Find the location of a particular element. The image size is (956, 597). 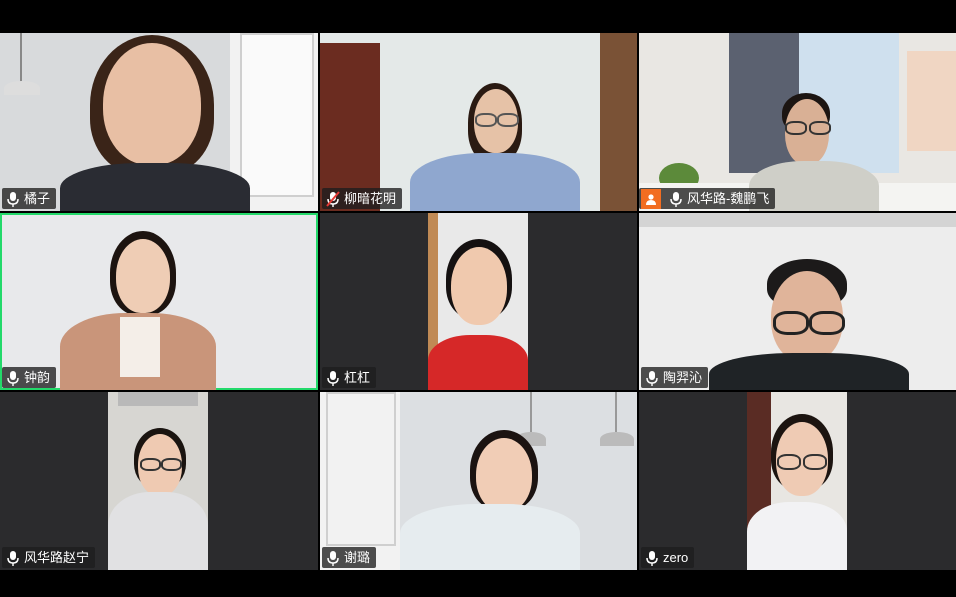

name-tag: 橘子 is located at coordinates (29, 198).